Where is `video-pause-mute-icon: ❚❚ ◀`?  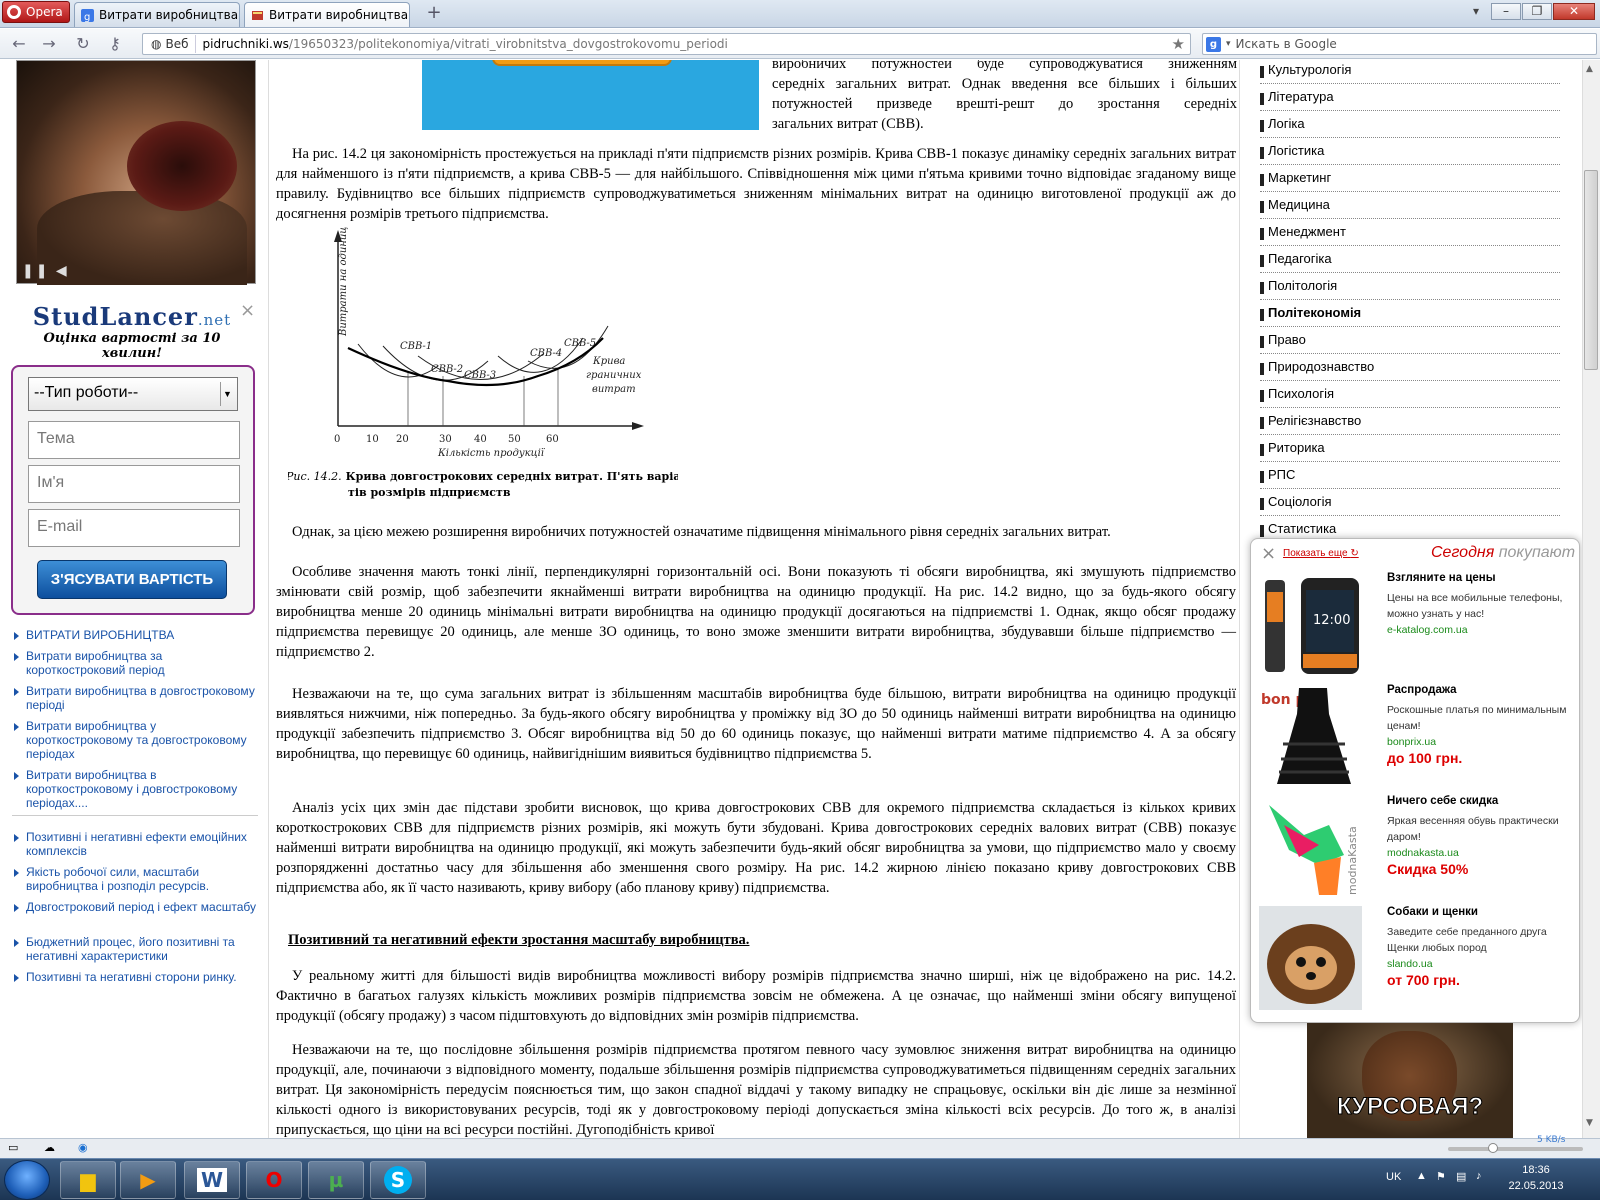 video-pause-mute-icon: ❚❚ ◀ is located at coordinates (45, 271).